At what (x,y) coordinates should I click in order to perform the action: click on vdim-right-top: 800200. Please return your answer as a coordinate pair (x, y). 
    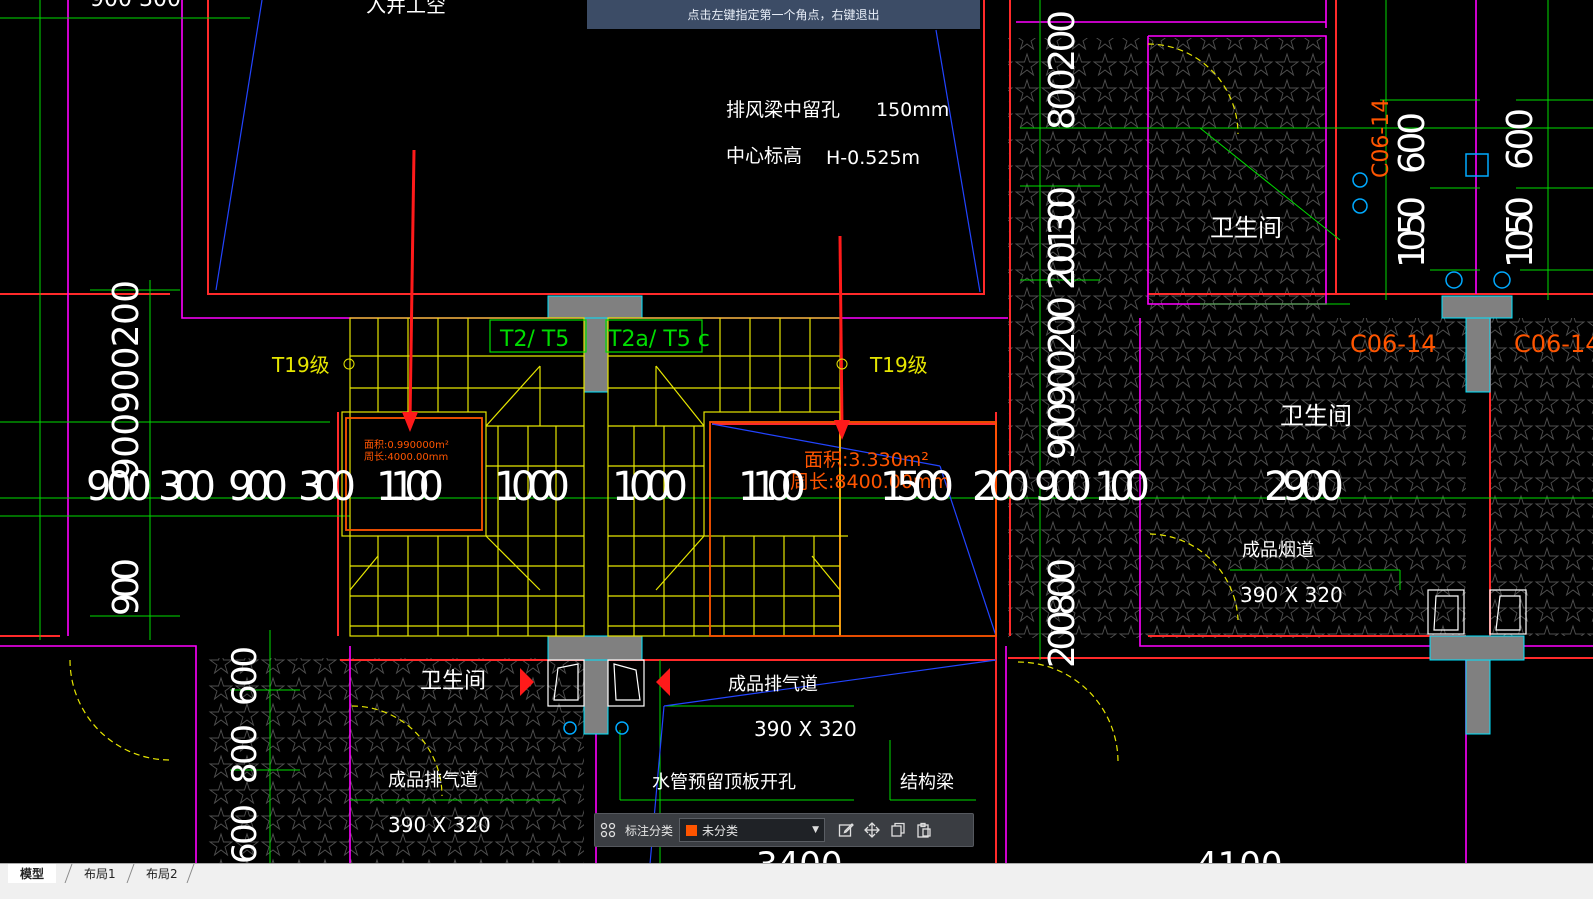
    Looking at the image, I should click on (1062, 70).